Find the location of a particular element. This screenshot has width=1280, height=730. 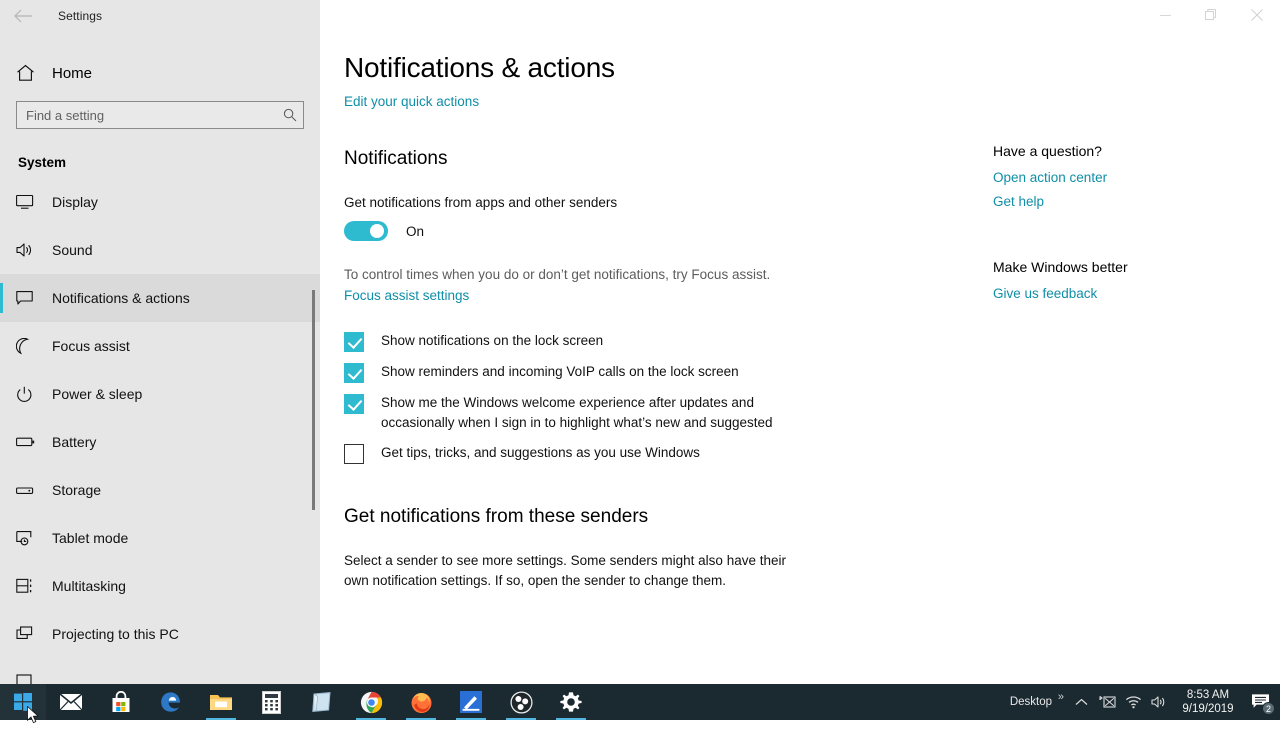

sidebar-item-tablet-mode: Tablet mode is located at coordinates (160, 538).